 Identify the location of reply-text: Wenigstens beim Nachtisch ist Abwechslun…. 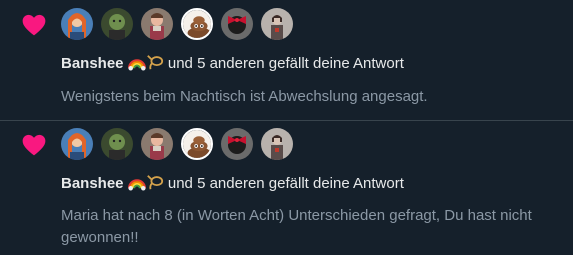
(244, 96).